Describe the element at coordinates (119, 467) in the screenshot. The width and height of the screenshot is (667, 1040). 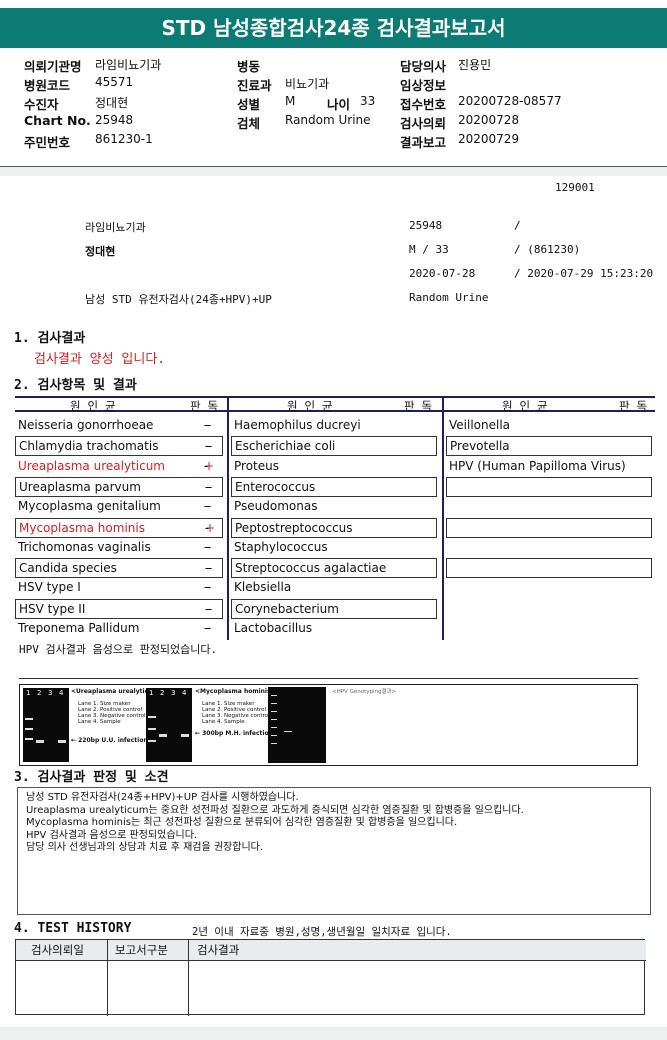
I see `result-row: Ureaplasma urealyticum +` at that location.